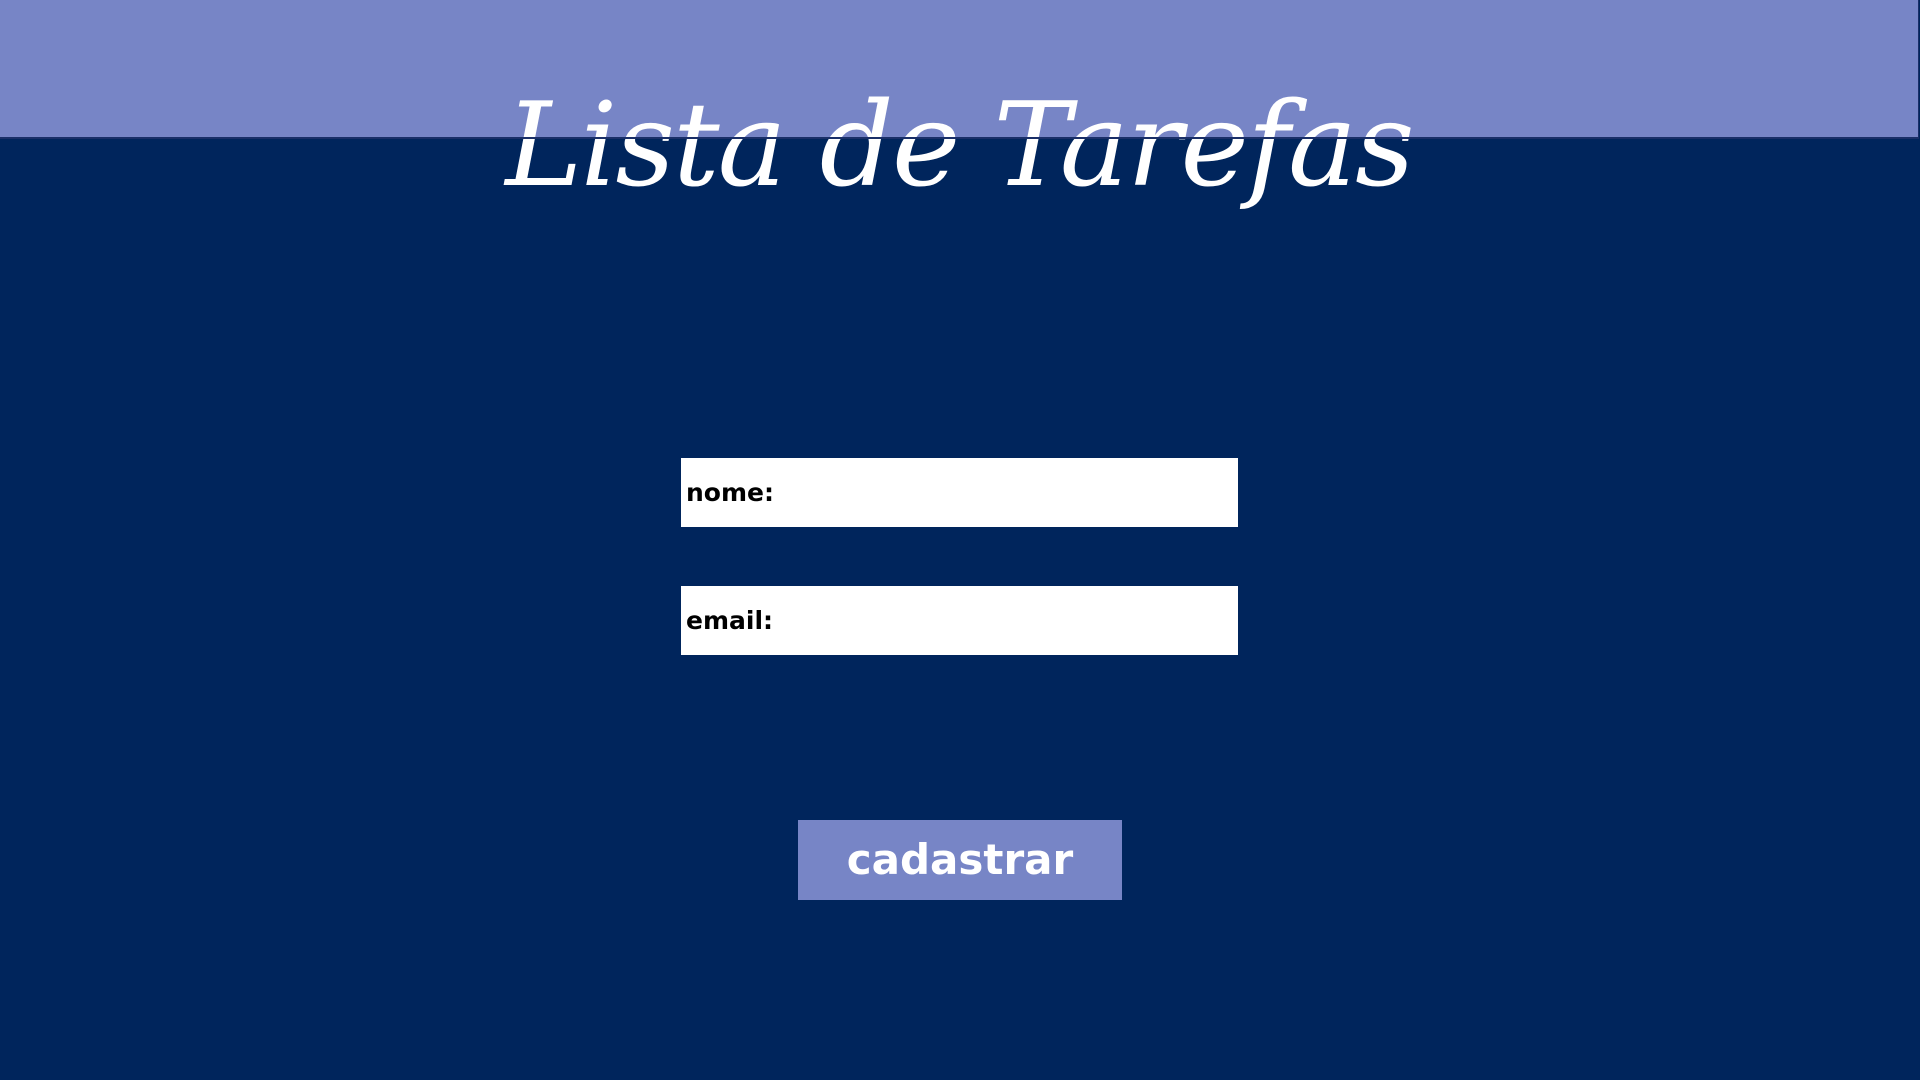  I want to click on email-input, so click(1005, 620).